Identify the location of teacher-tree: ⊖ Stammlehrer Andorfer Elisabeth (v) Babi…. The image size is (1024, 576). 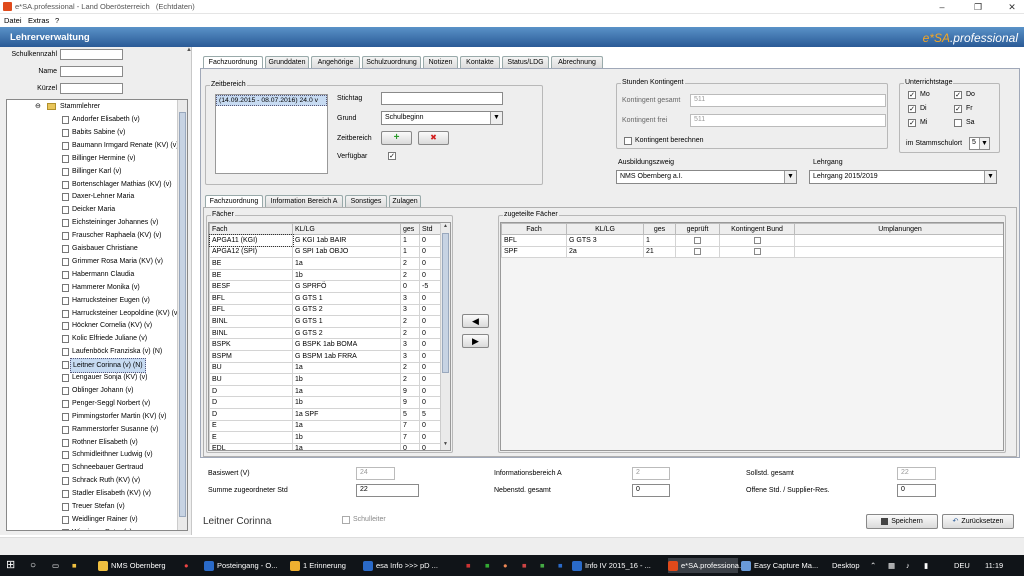
(97, 315).